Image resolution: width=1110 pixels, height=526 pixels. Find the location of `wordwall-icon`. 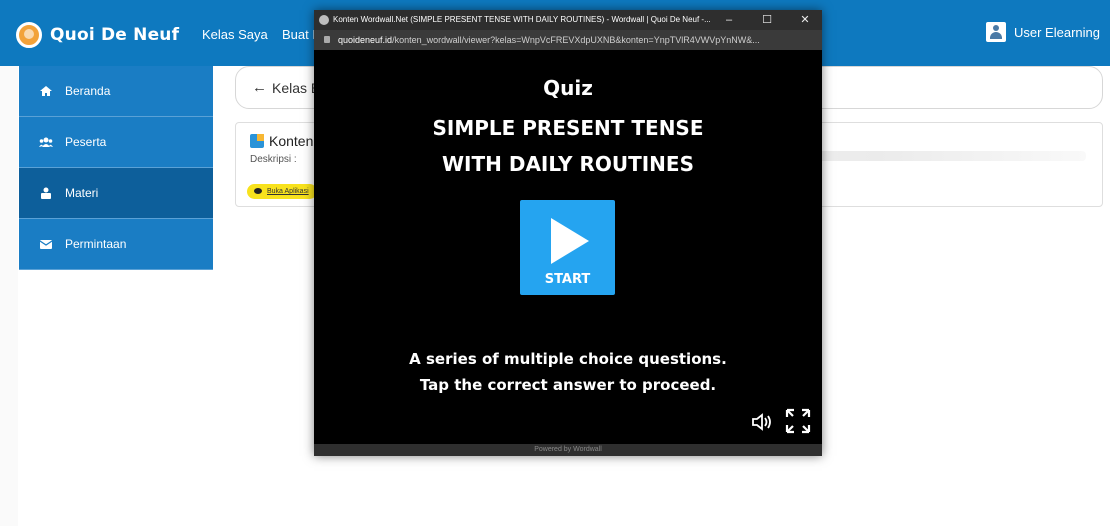

wordwall-icon is located at coordinates (257, 141).